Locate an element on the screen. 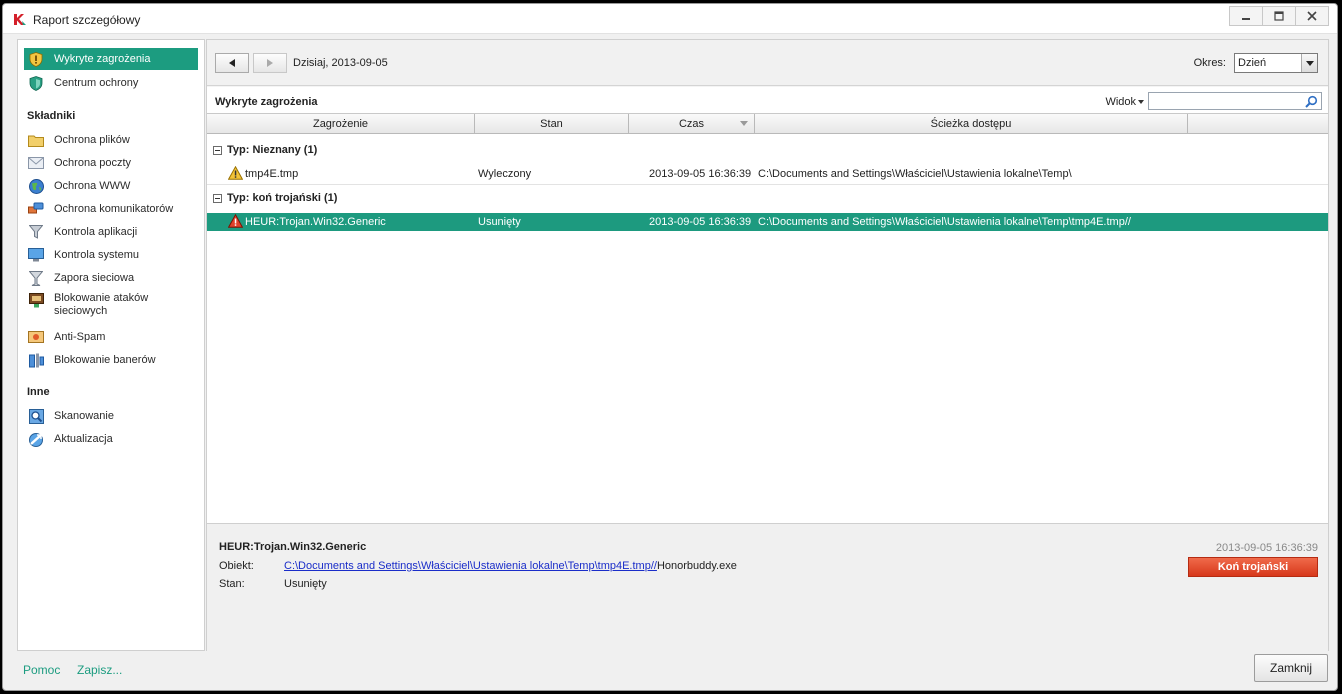 This screenshot has width=1342, height=694. banner-block-icon is located at coordinates (36, 360).